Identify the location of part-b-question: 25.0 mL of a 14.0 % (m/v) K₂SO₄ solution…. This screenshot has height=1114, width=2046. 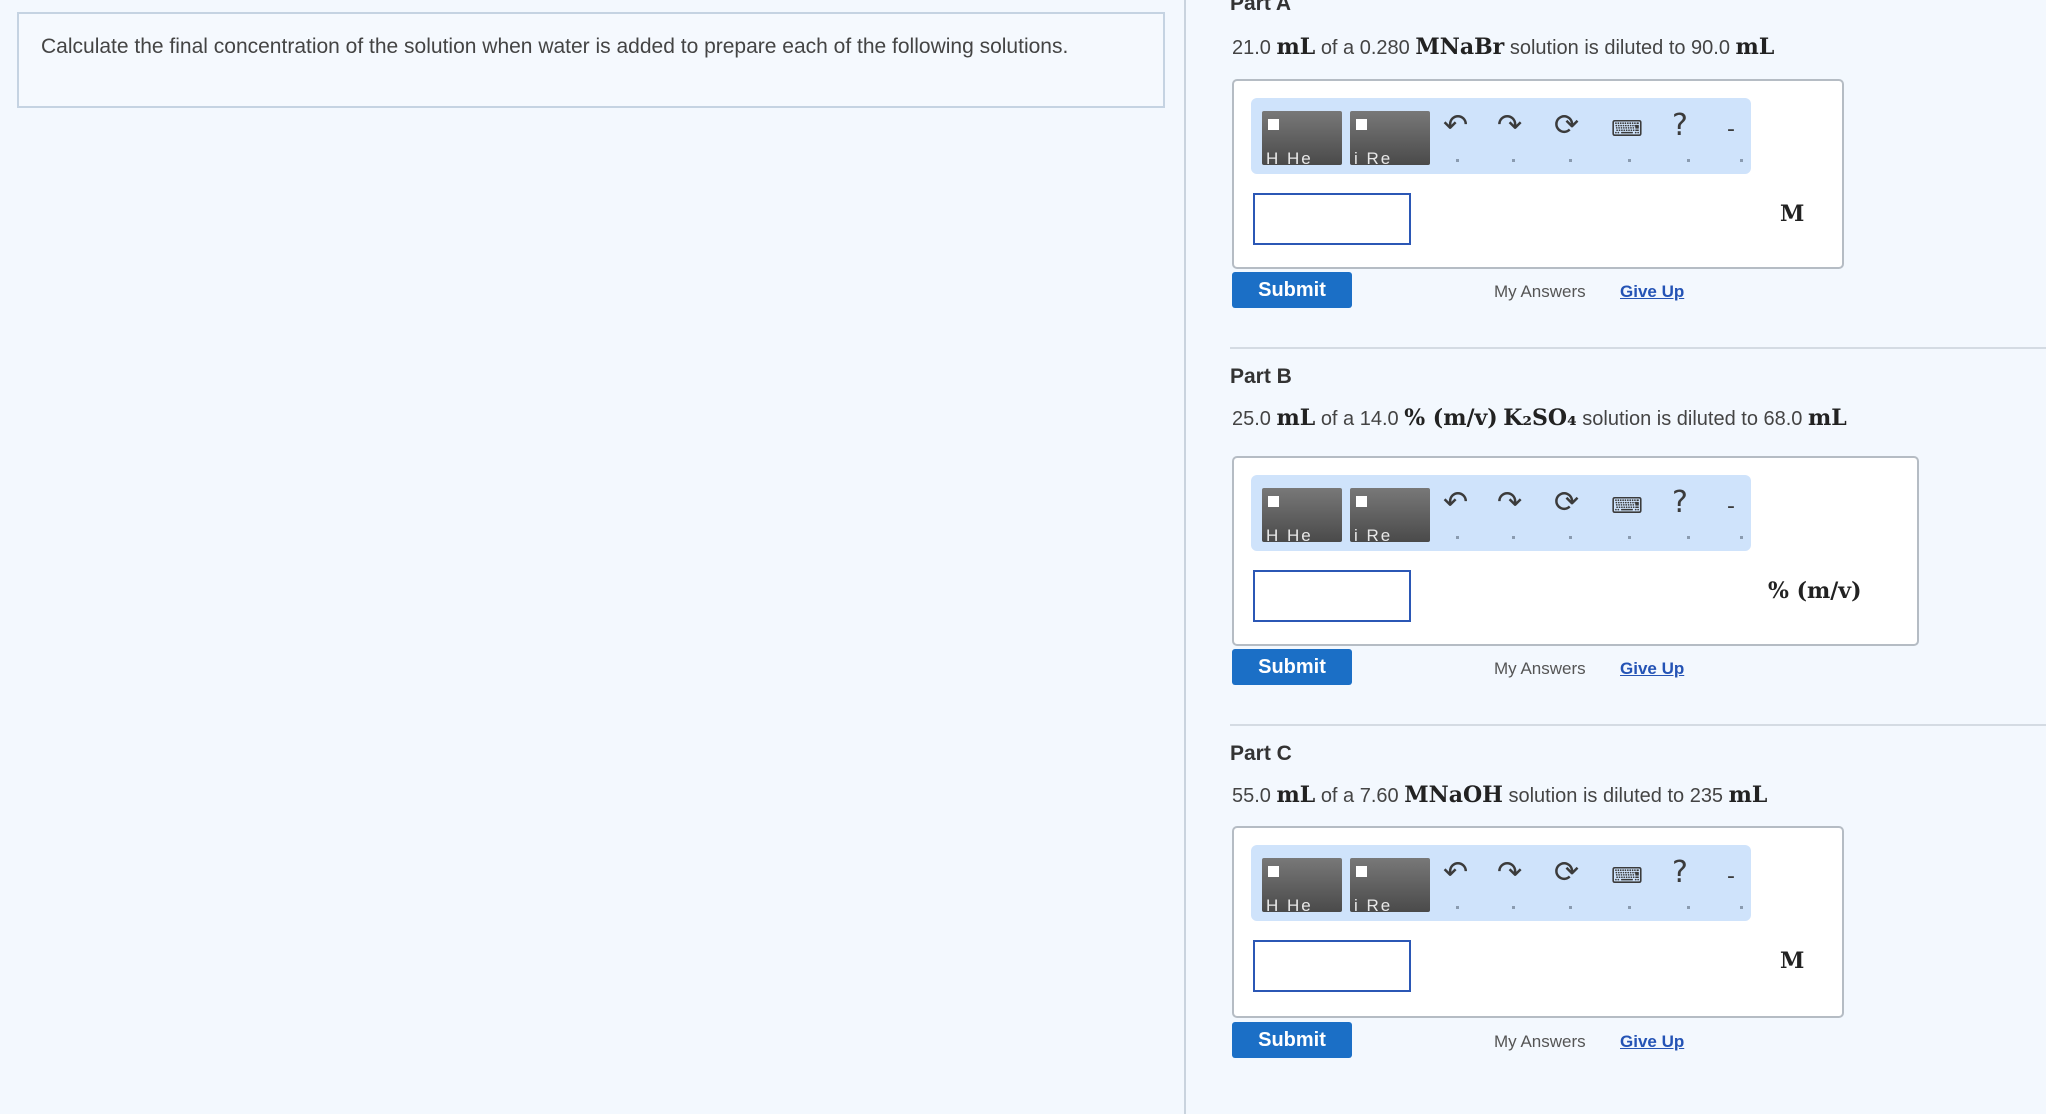
(1539, 418).